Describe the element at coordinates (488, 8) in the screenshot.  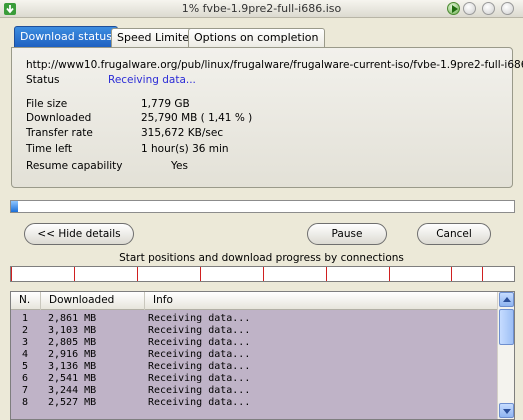
I see `maximize-icon` at that location.